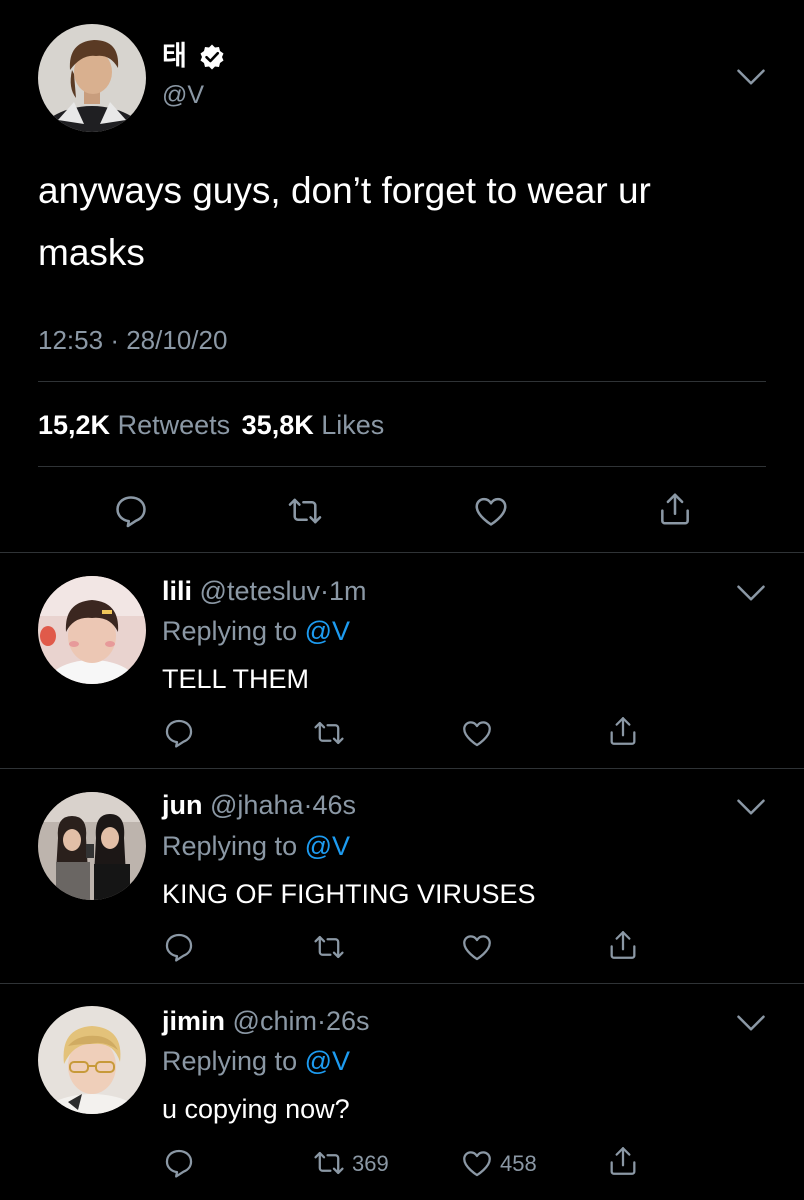 This screenshot has height=1200, width=804. Describe the element at coordinates (370, 1163) in the screenshot. I see `retweet-count: 369` at that location.